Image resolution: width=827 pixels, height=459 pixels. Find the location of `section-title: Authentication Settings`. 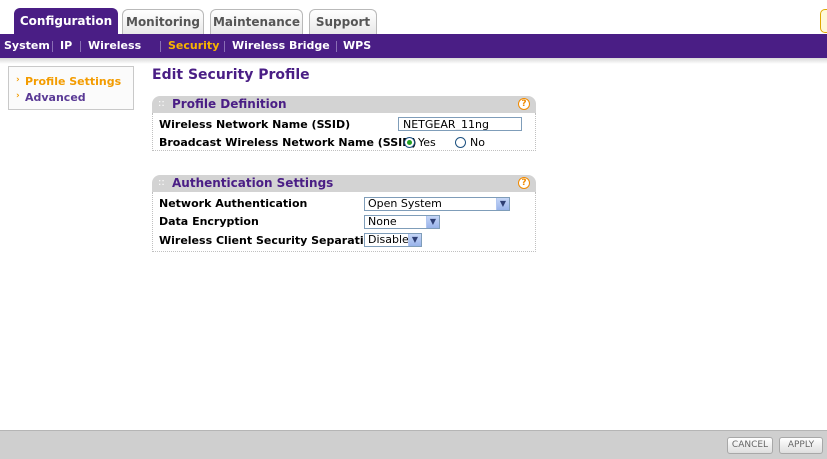

section-title: Authentication Settings is located at coordinates (253, 183).